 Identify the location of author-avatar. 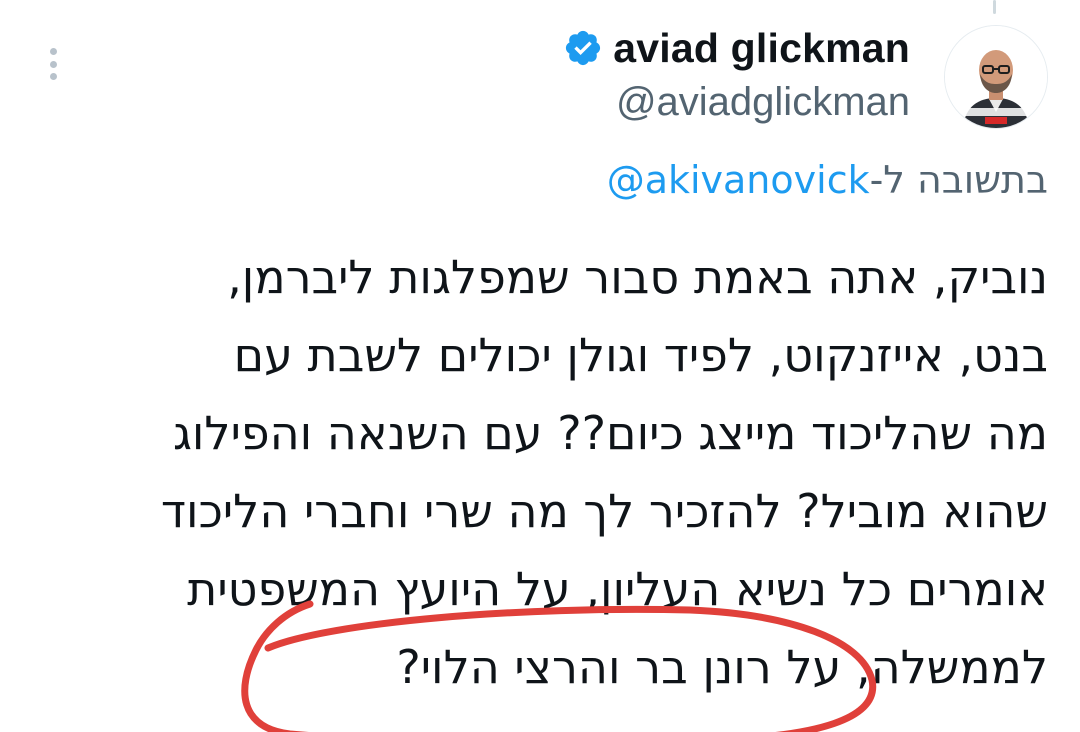
(996, 77).